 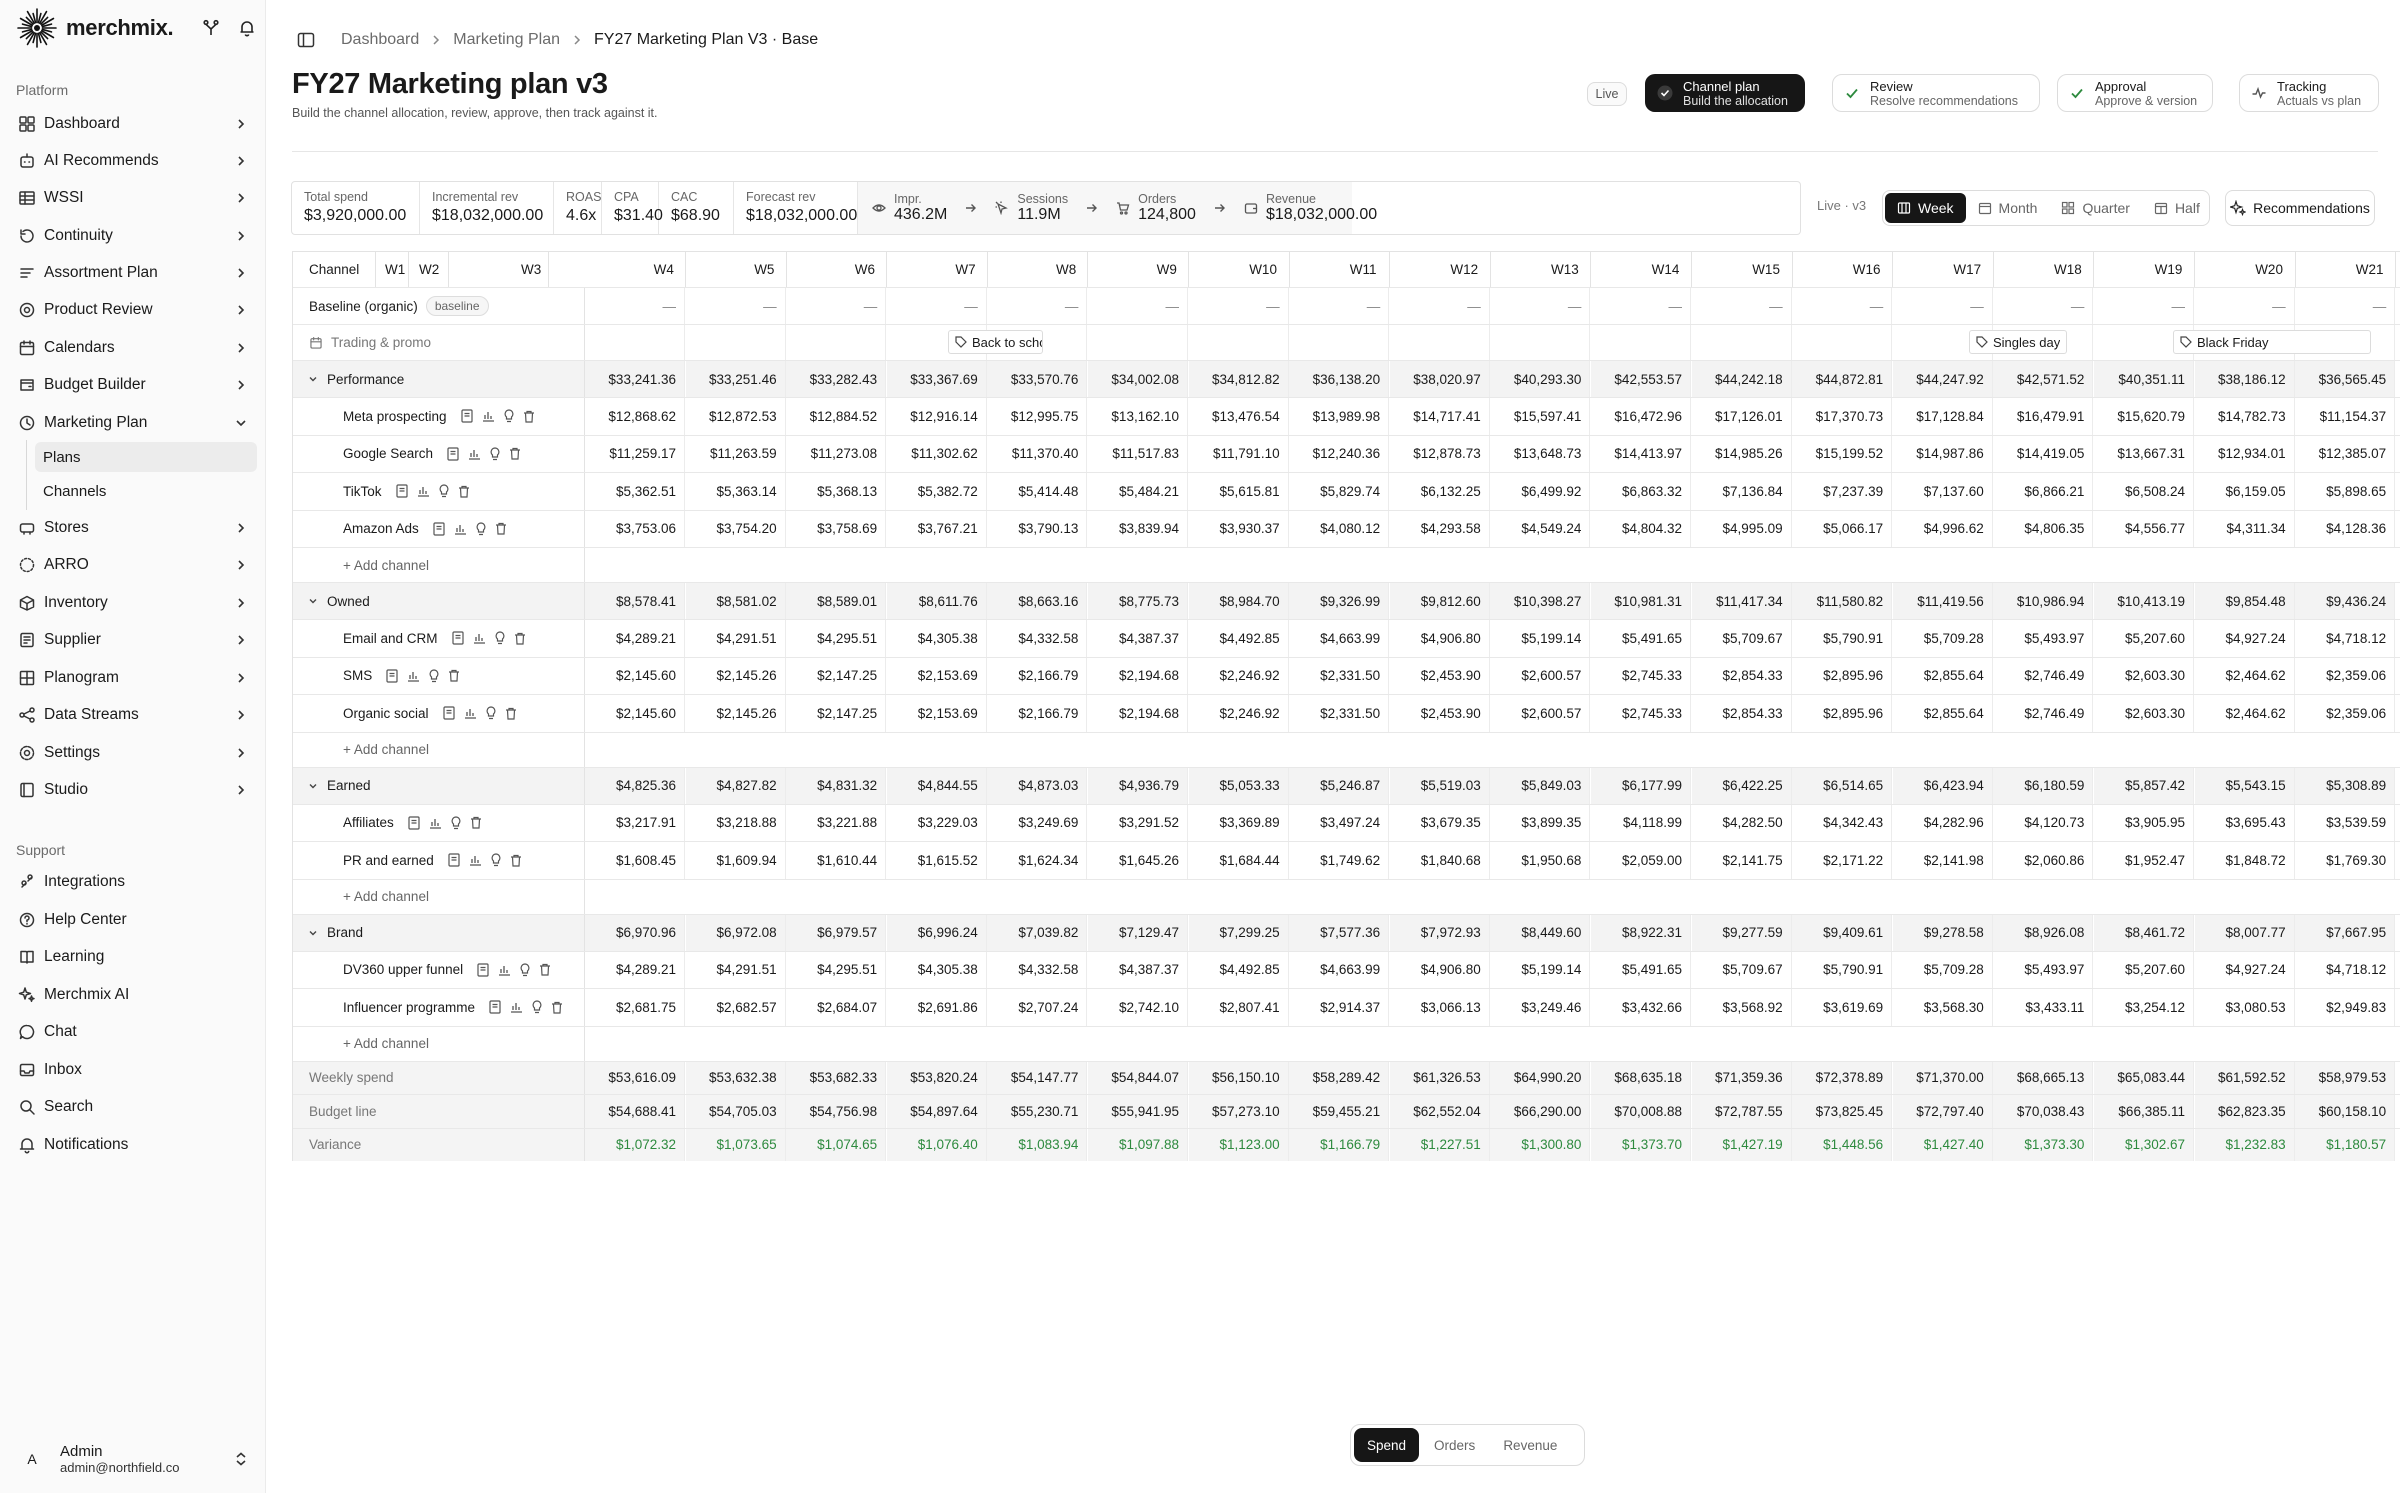 I want to click on spend-cell: $11,517.83, so click(x=1138, y=453).